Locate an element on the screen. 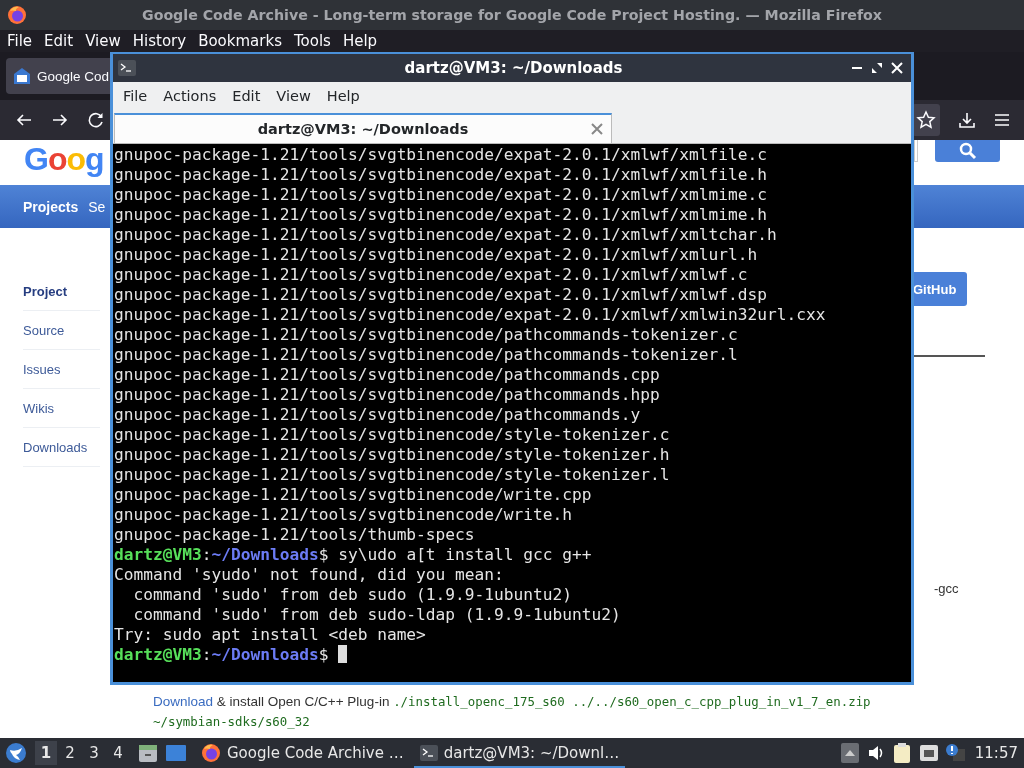 The width and height of the screenshot is (1024, 768). terminal-line: dartz@VM3:~/Downloads$ sy\udo a[t install gcc g++ is located at coordinates (353, 555).